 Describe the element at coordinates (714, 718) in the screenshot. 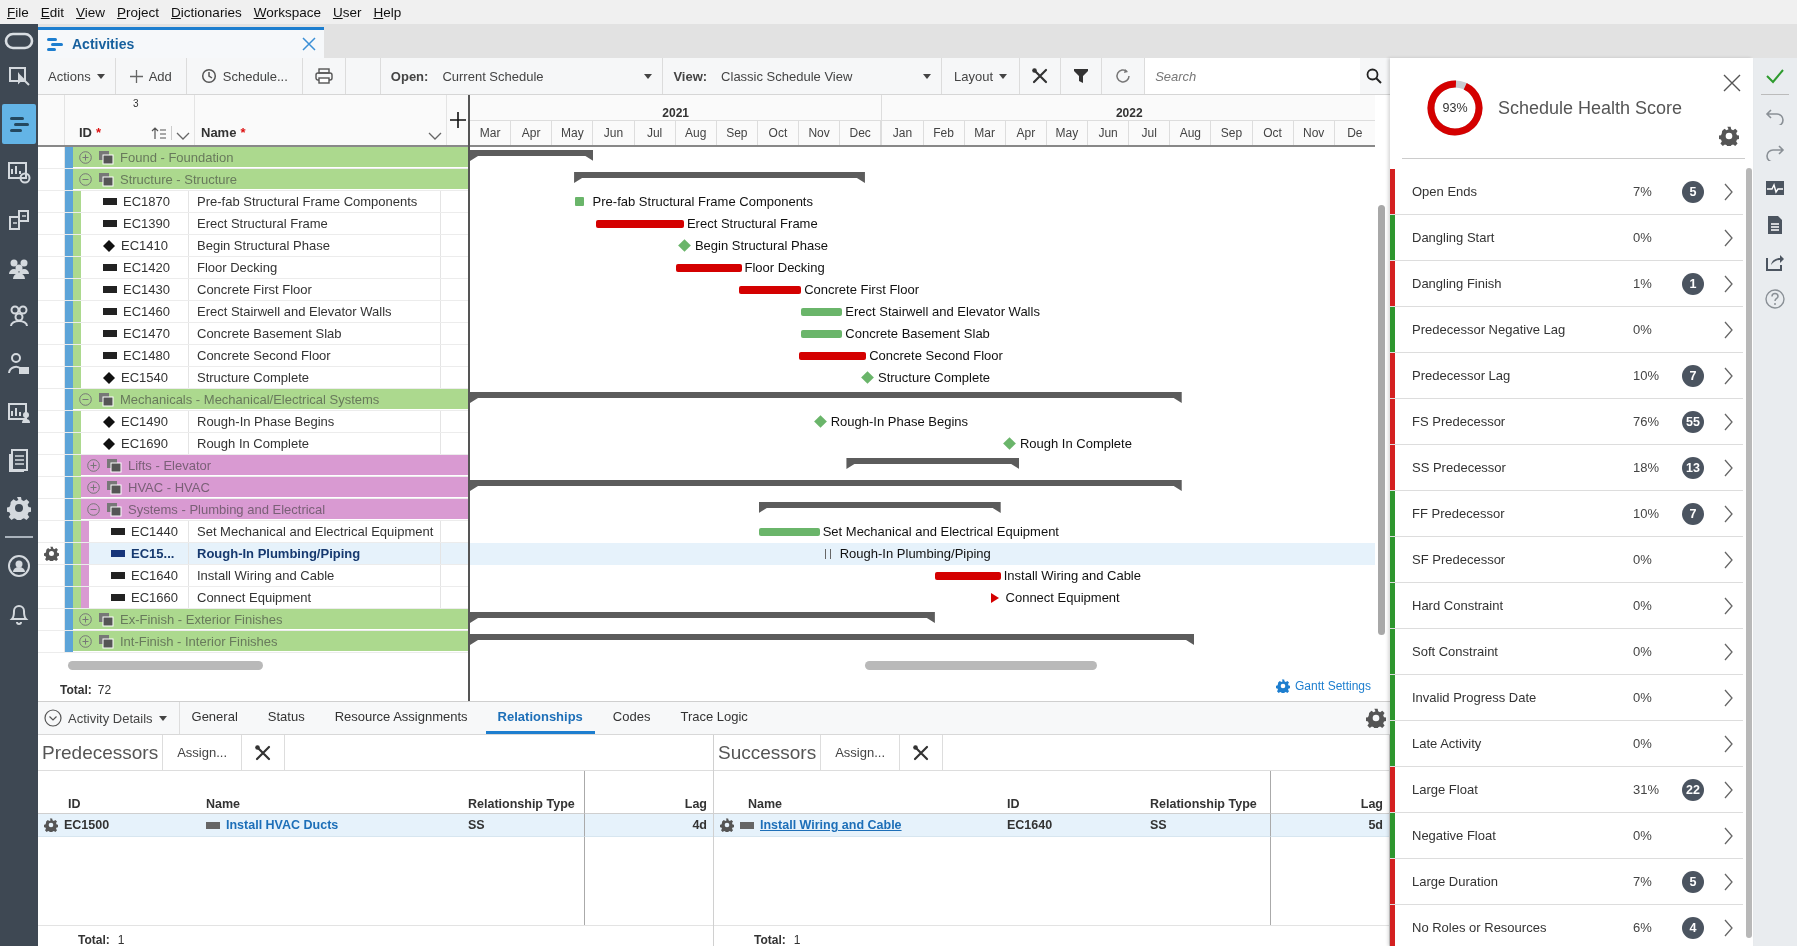

I see `details-tab: Trace Logic` at that location.